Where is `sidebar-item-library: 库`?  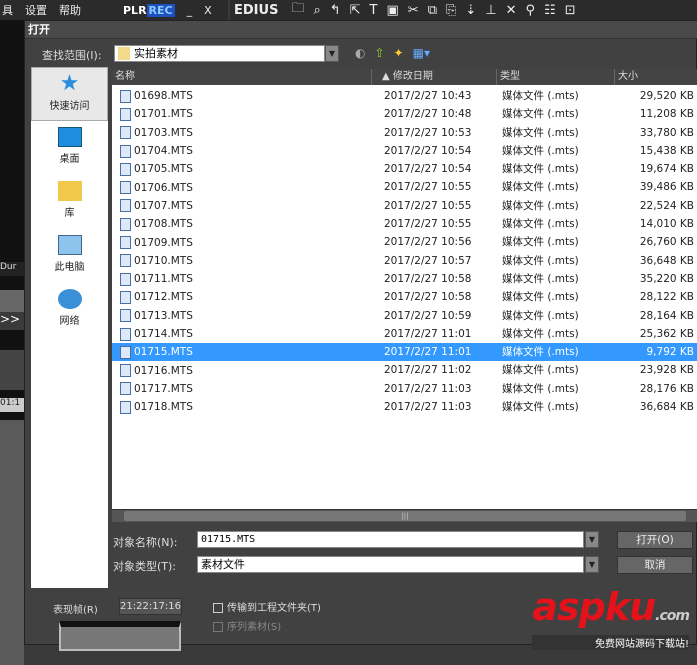 sidebar-item-library: 库 is located at coordinates (69, 202).